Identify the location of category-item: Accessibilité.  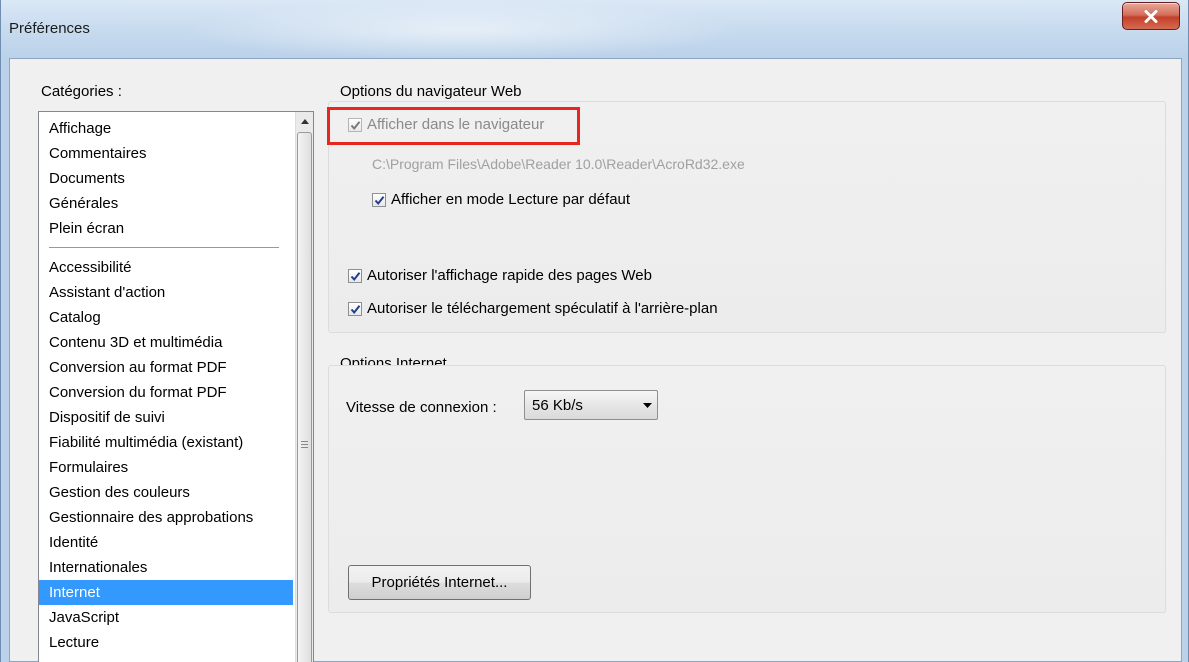
(166, 267).